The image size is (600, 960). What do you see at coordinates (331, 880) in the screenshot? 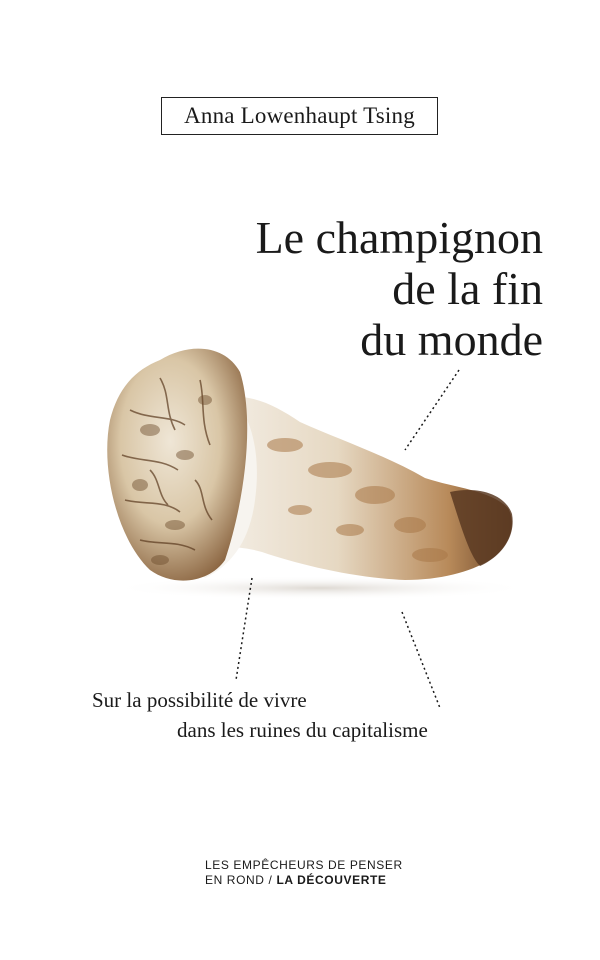
I see `publisher-name: LA DÉCOUVERTE` at bounding box center [331, 880].